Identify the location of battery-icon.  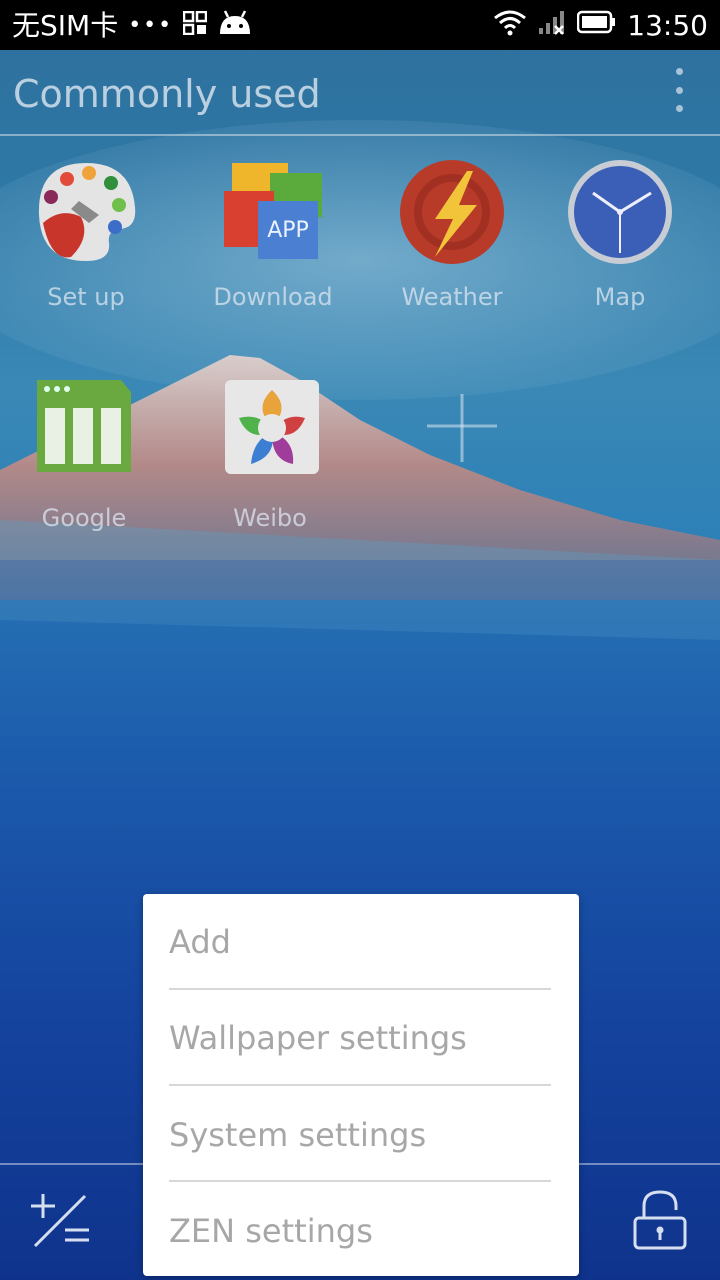
(597, 25).